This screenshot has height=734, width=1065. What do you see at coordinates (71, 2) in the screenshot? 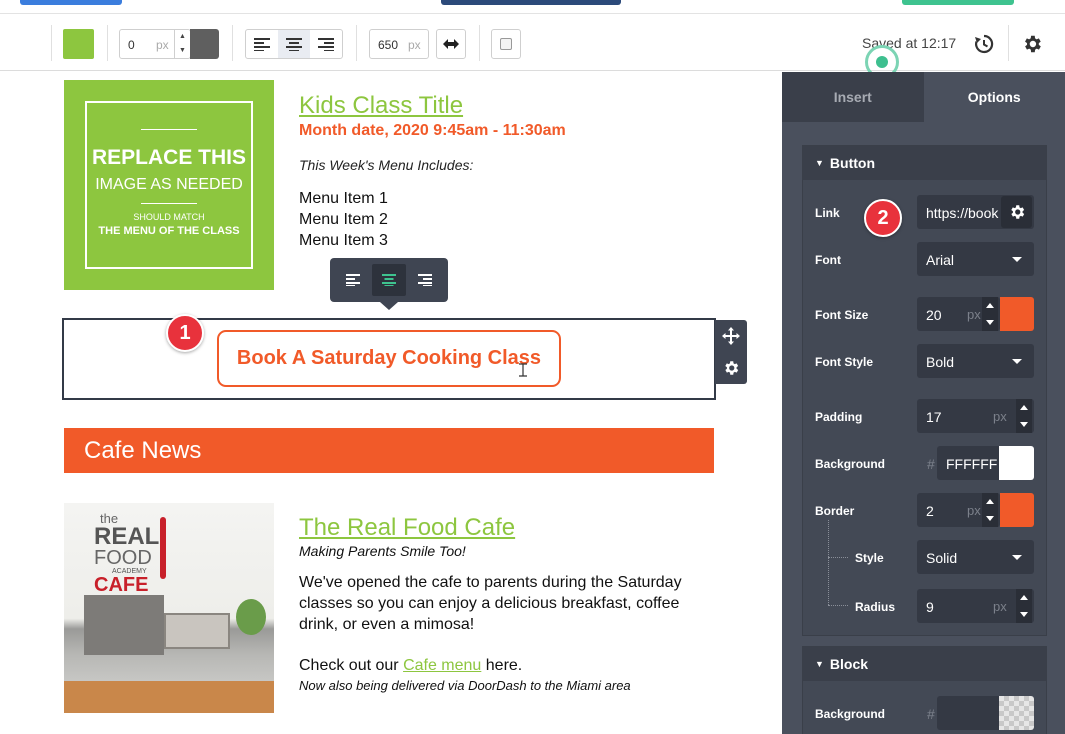
I see `top-left-button` at bounding box center [71, 2].